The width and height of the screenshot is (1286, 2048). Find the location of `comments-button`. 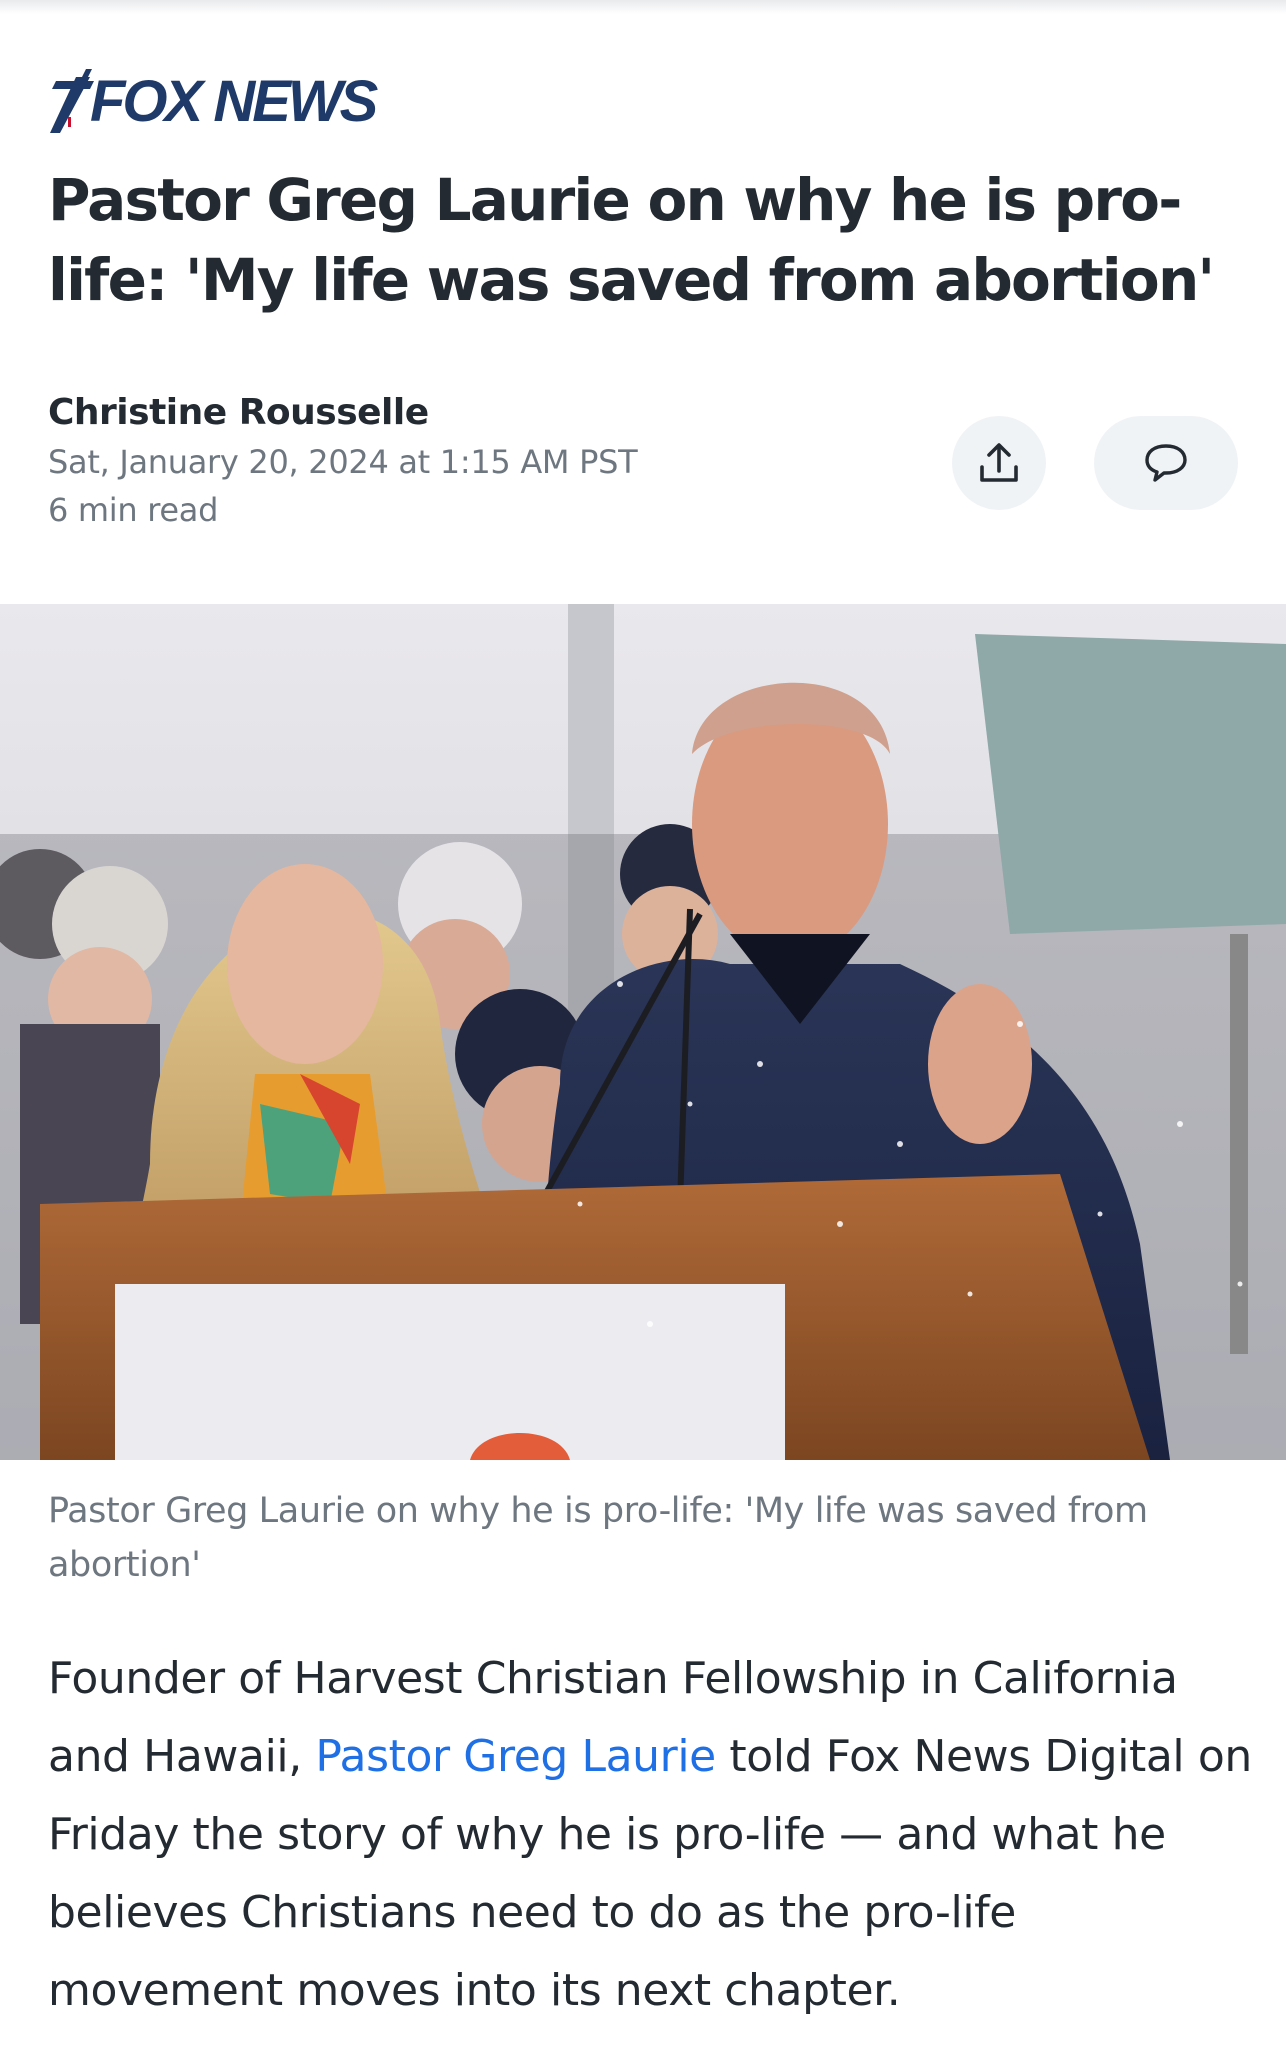

comments-button is located at coordinates (1166, 463).